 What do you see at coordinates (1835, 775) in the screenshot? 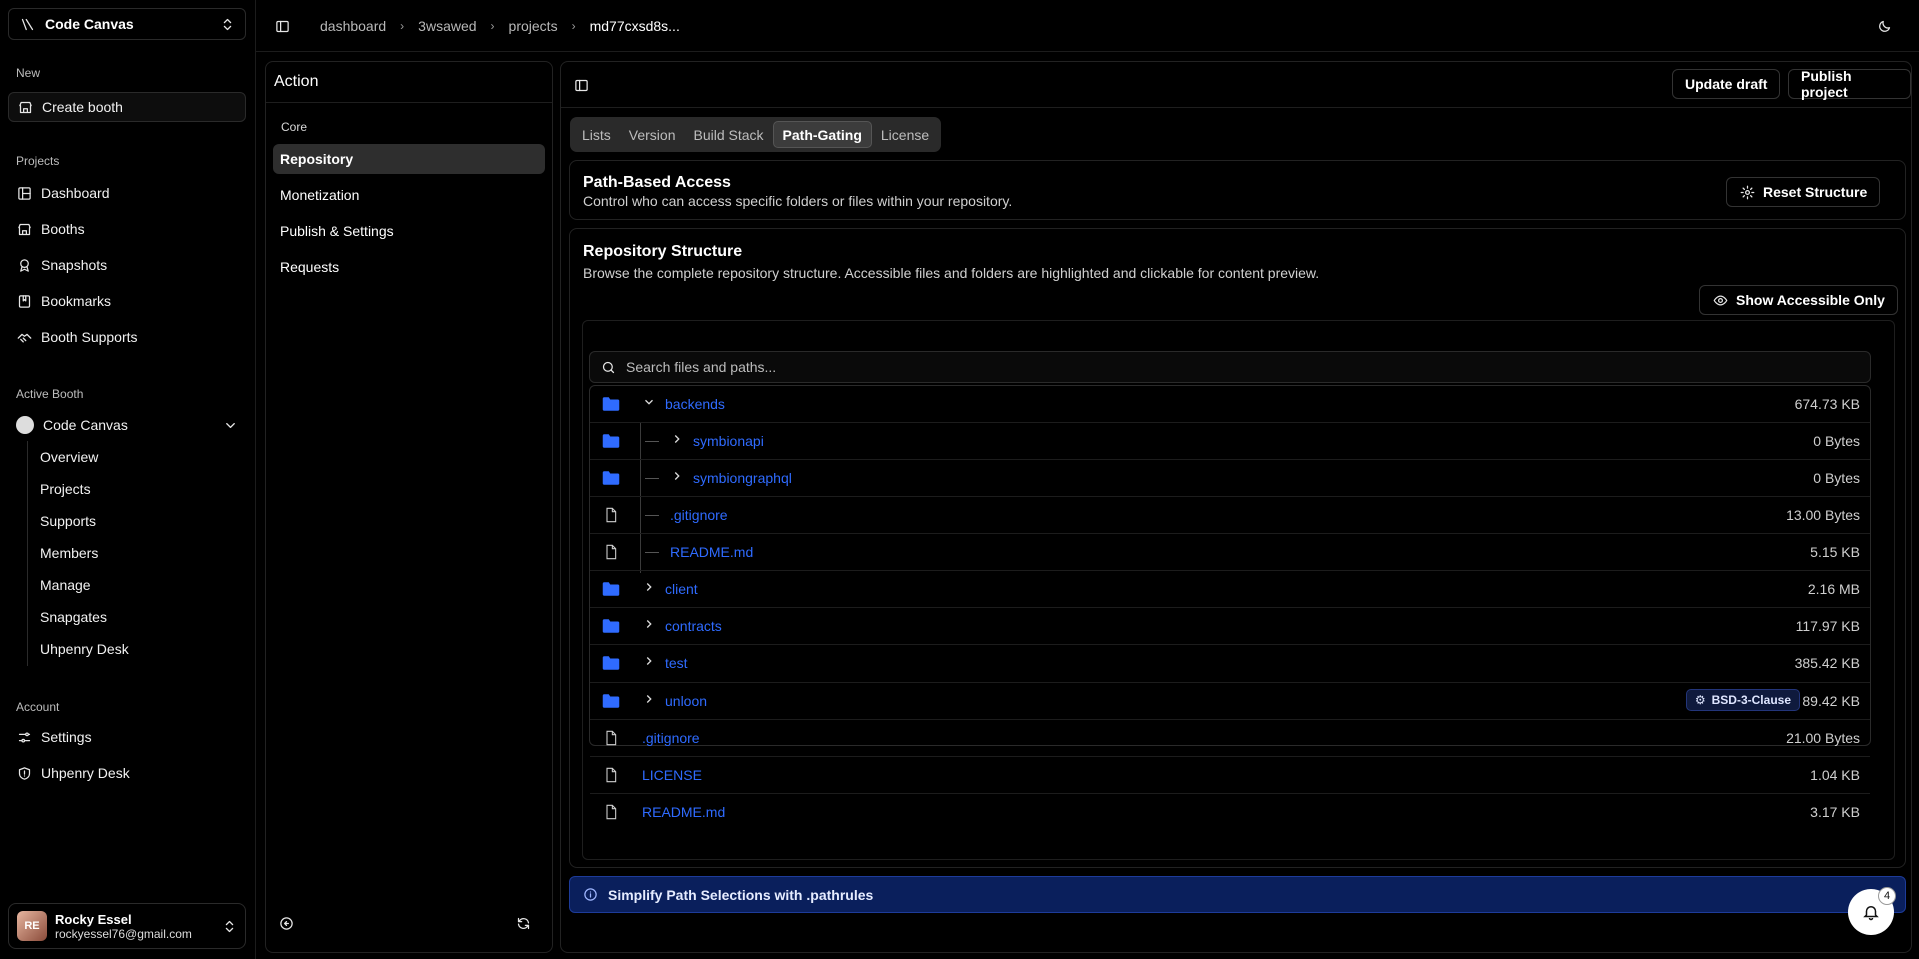
I see `tree-item-size: 1.04 KB` at bounding box center [1835, 775].